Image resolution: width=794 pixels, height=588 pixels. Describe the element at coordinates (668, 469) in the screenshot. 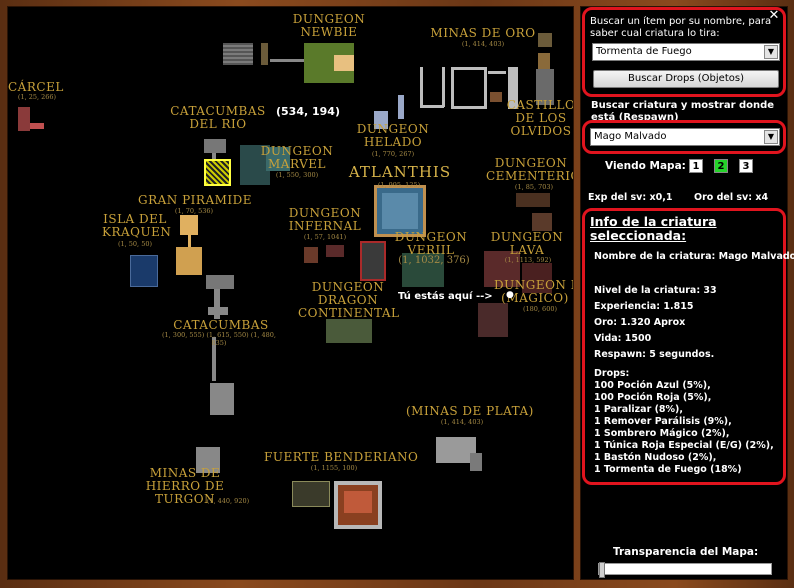

I see `list-item: 1 Tormenta de Fuego (18%)` at that location.